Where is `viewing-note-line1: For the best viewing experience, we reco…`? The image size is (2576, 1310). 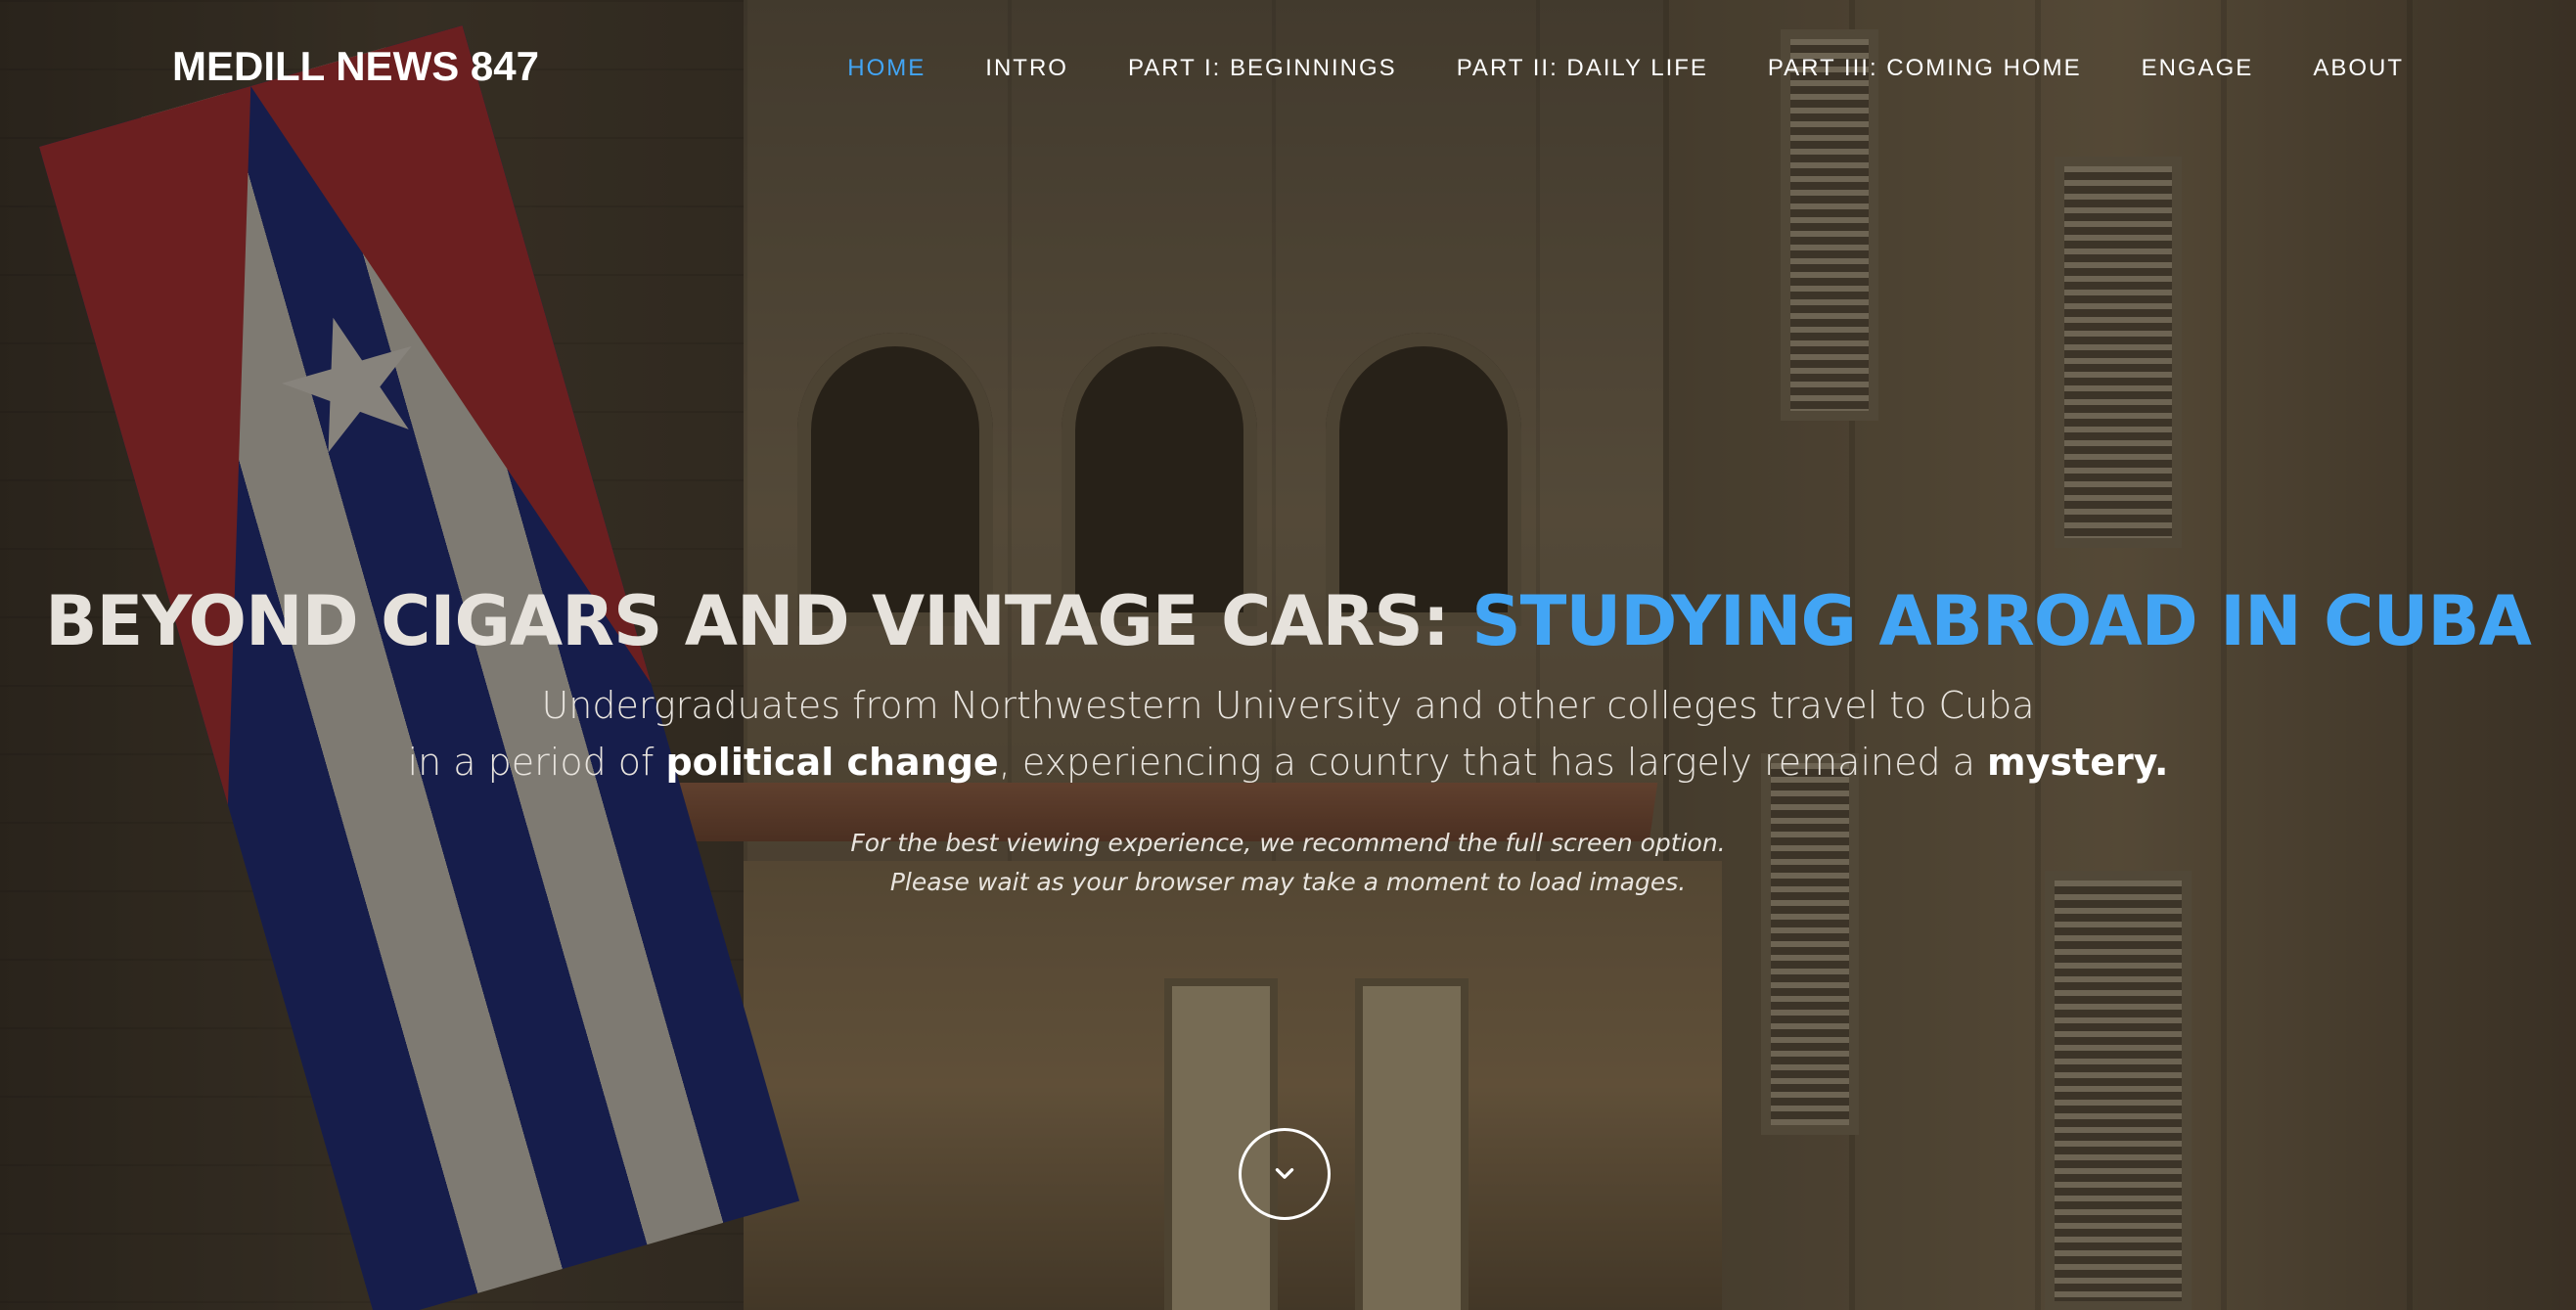 viewing-note-line1: For the best viewing experience, we reco… is located at coordinates (1288, 843).